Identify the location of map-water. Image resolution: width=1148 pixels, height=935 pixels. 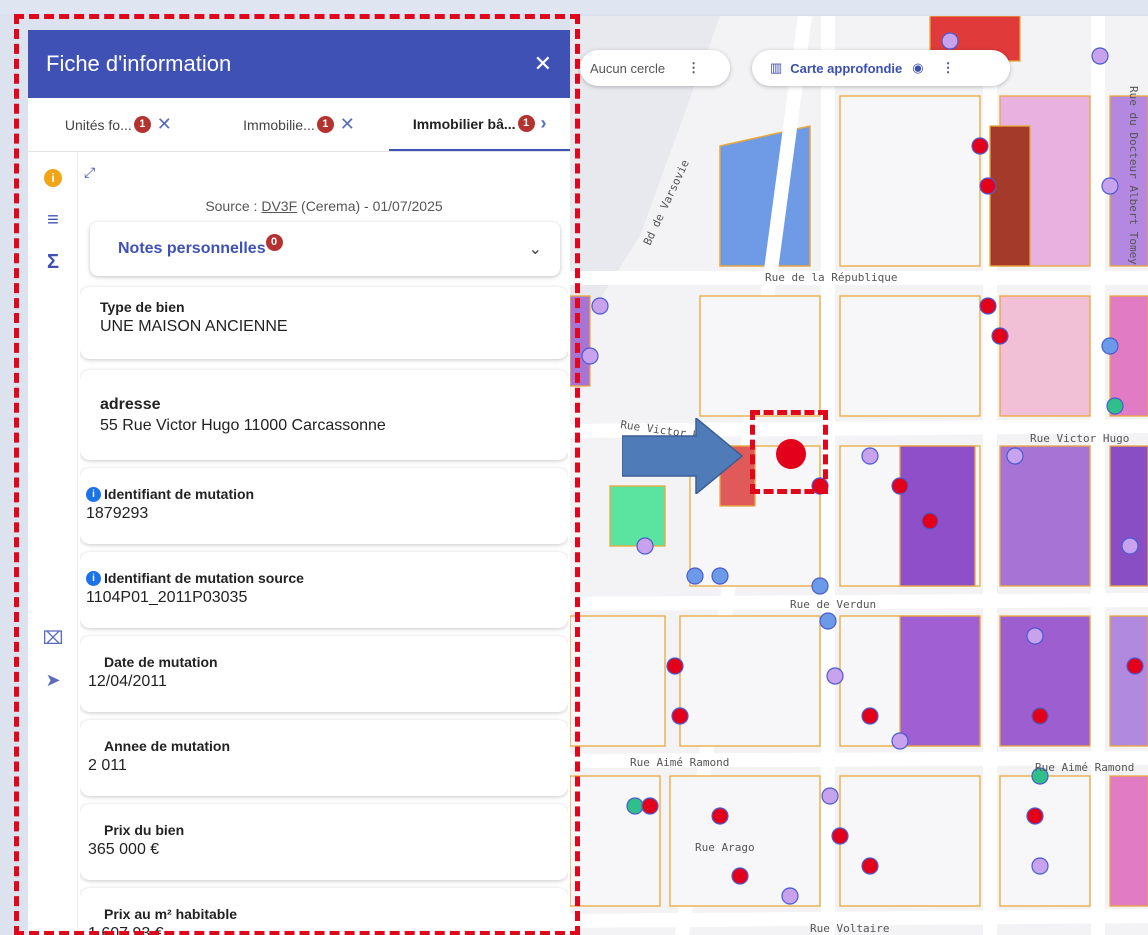
(765, 196).